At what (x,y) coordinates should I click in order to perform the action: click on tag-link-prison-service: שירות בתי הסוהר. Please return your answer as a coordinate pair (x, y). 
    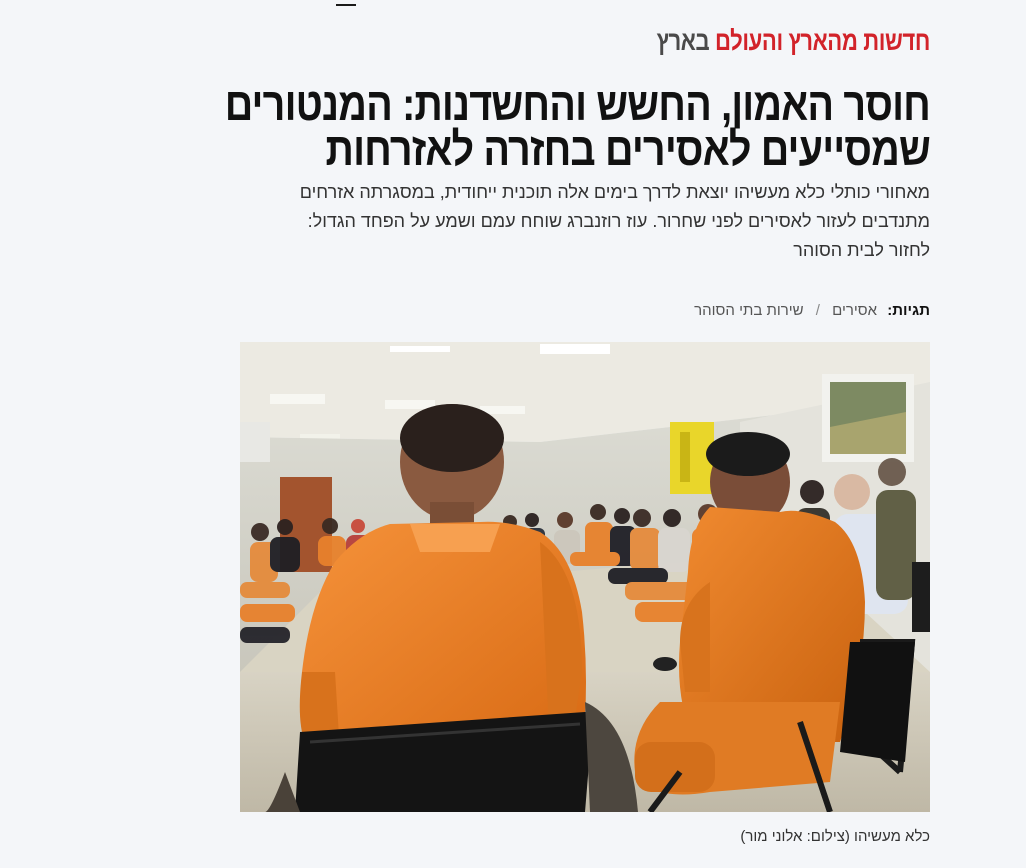
    Looking at the image, I should click on (748, 310).